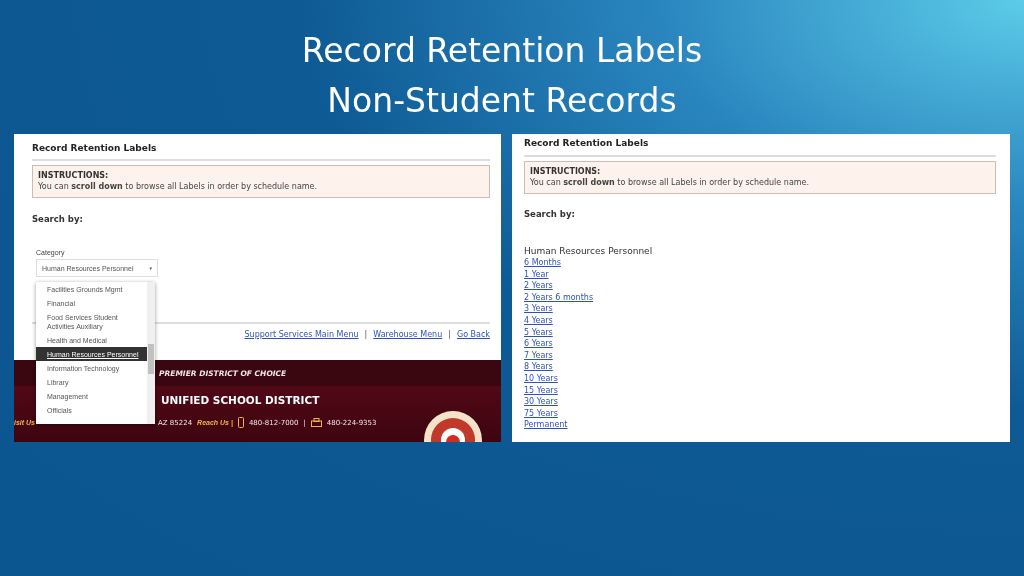  What do you see at coordinates (538, 286) in the screenshot?
I see `retention-link: 2 Years` at bounding box center [538, 286].